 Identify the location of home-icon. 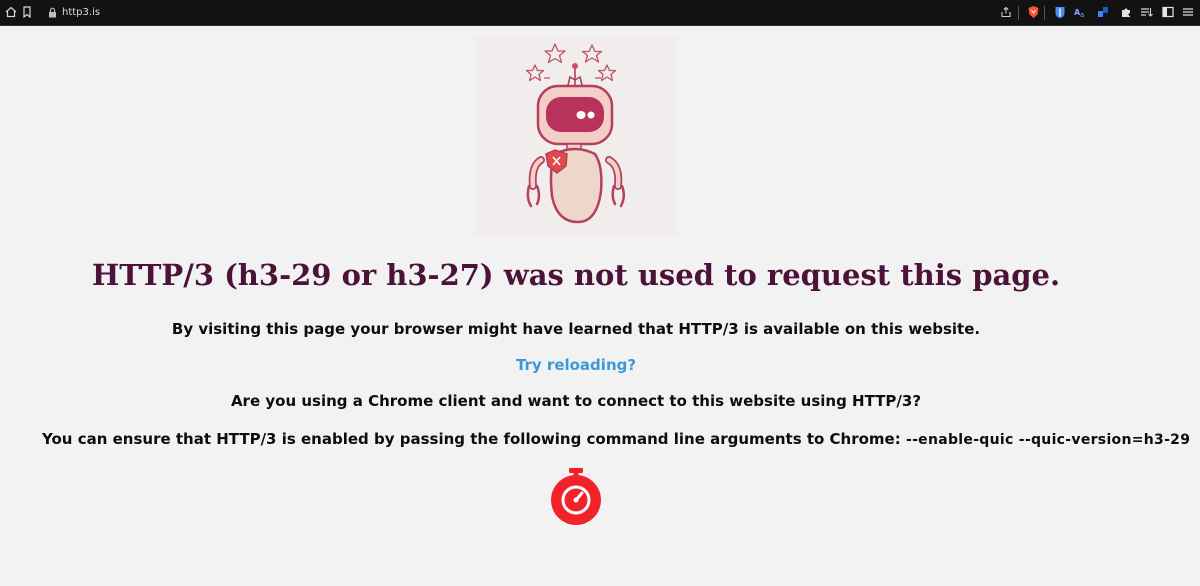
(11, 12).